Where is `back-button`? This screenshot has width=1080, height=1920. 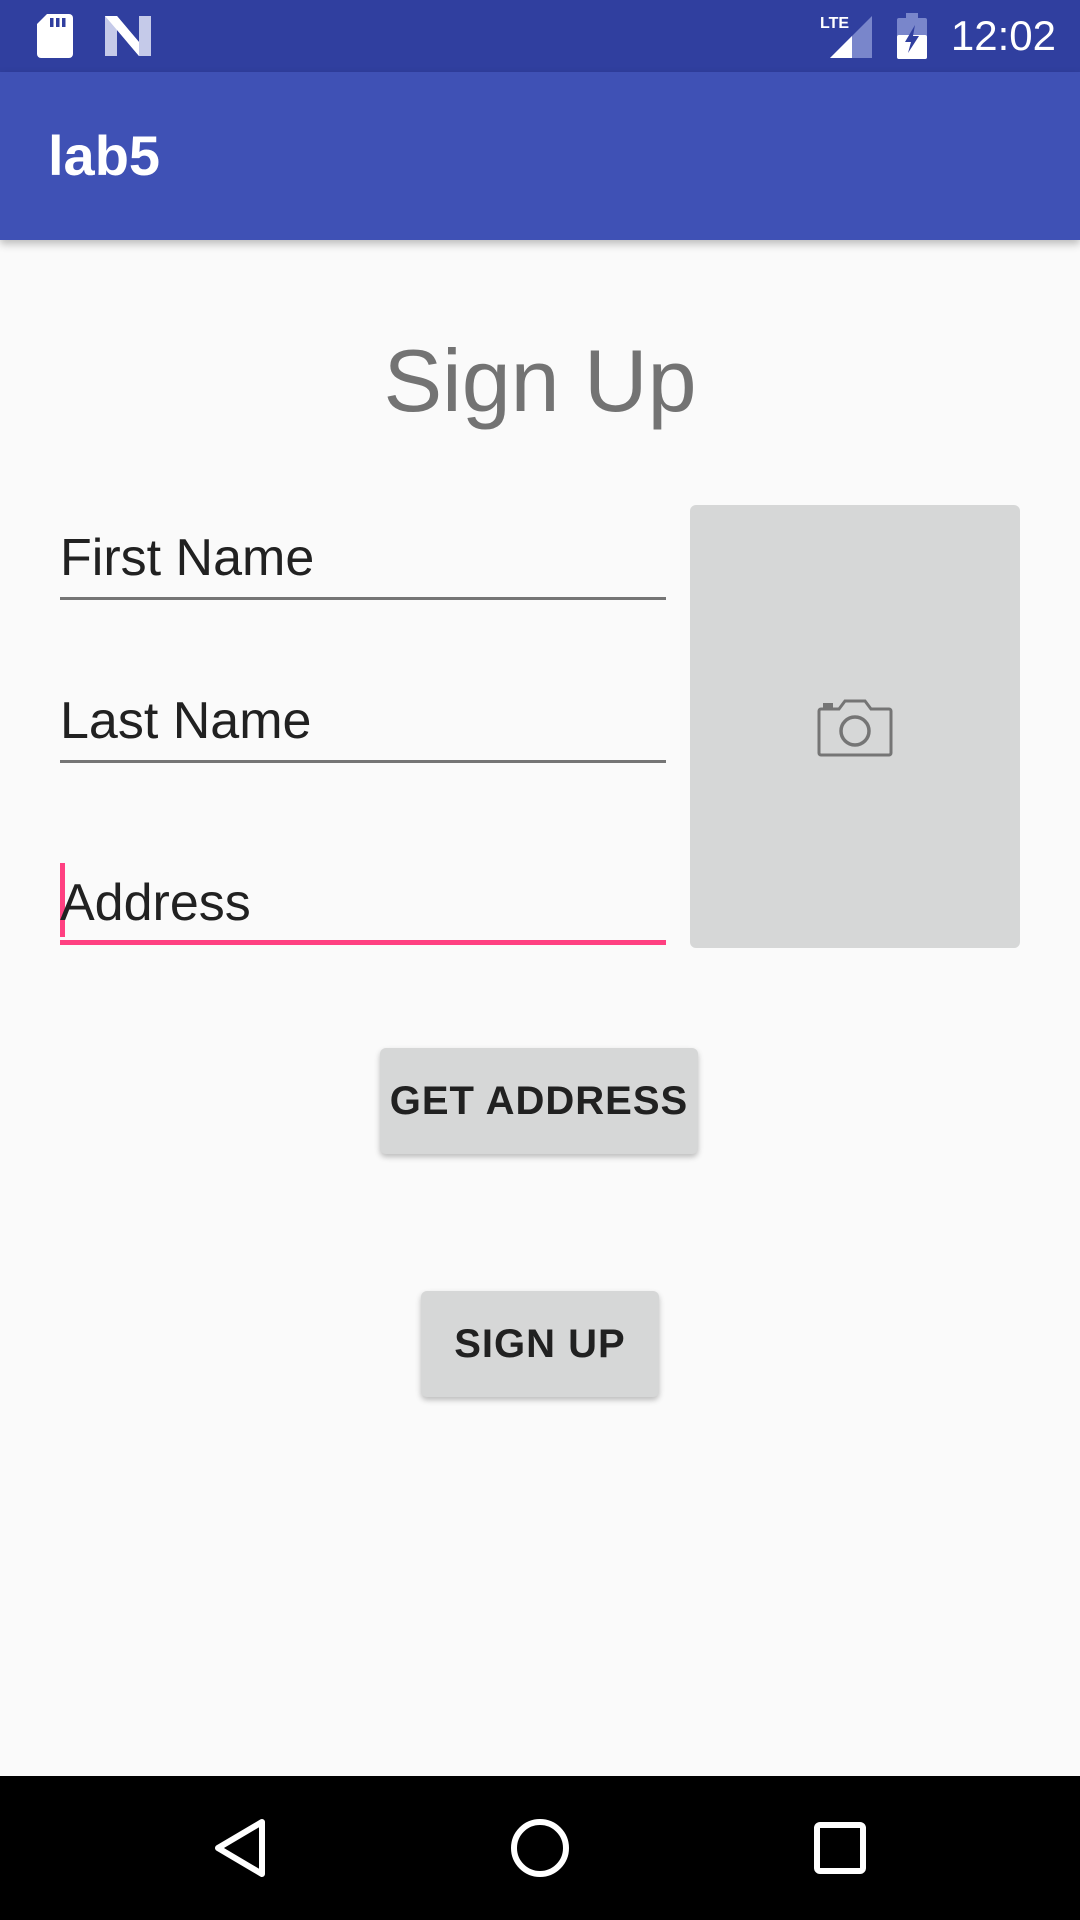 back-button is located at coordinates (240, 1848).